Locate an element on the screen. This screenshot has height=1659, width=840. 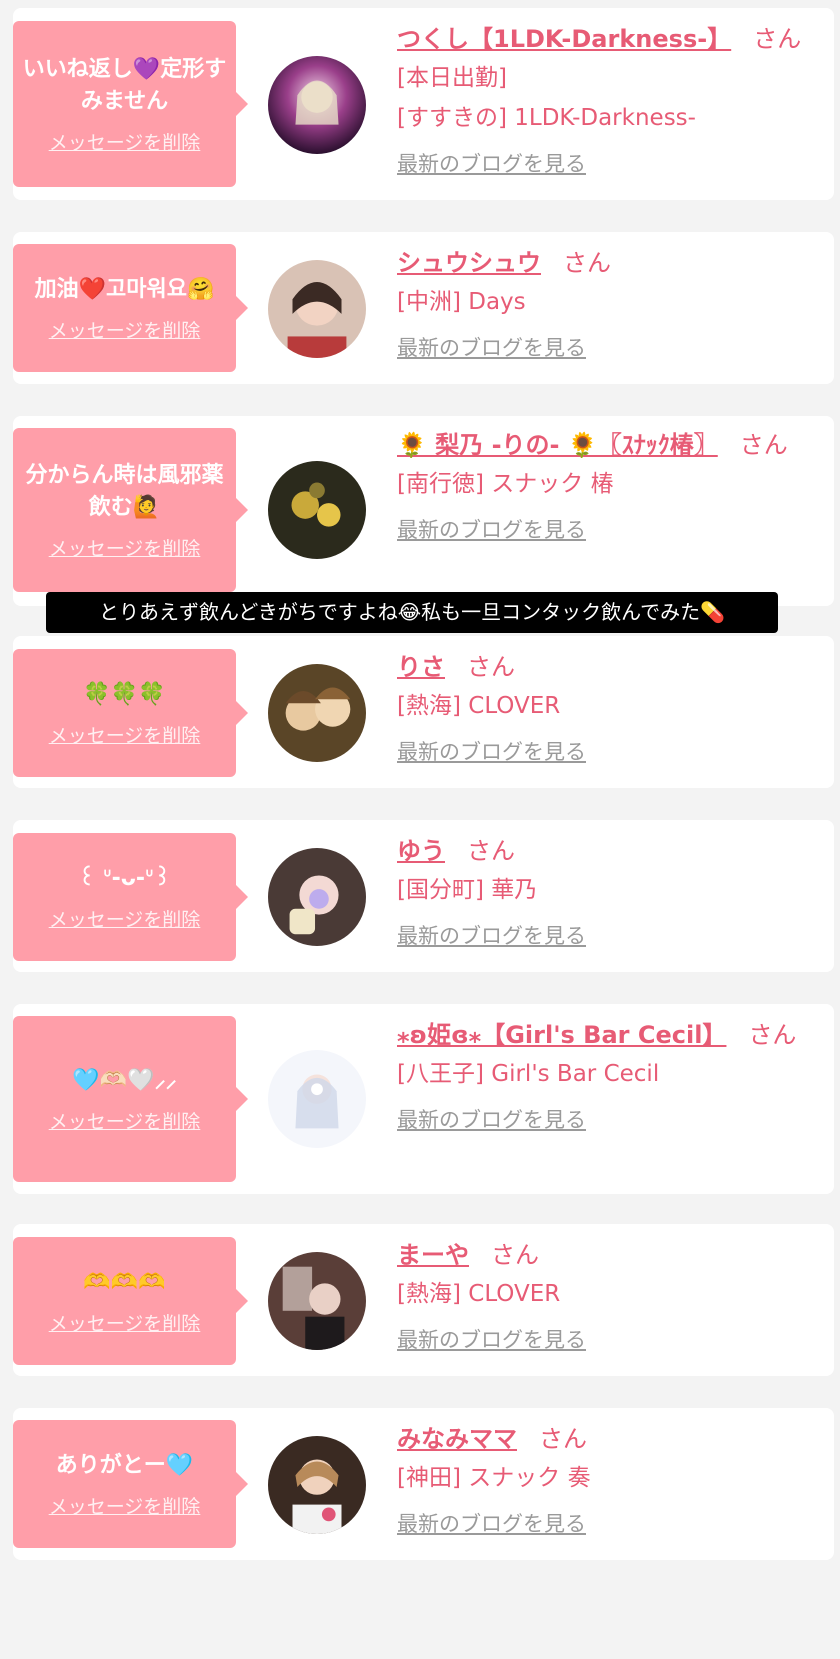
cast-shop: [神田] スナック 奏 is located at coordinates (494, 1478).